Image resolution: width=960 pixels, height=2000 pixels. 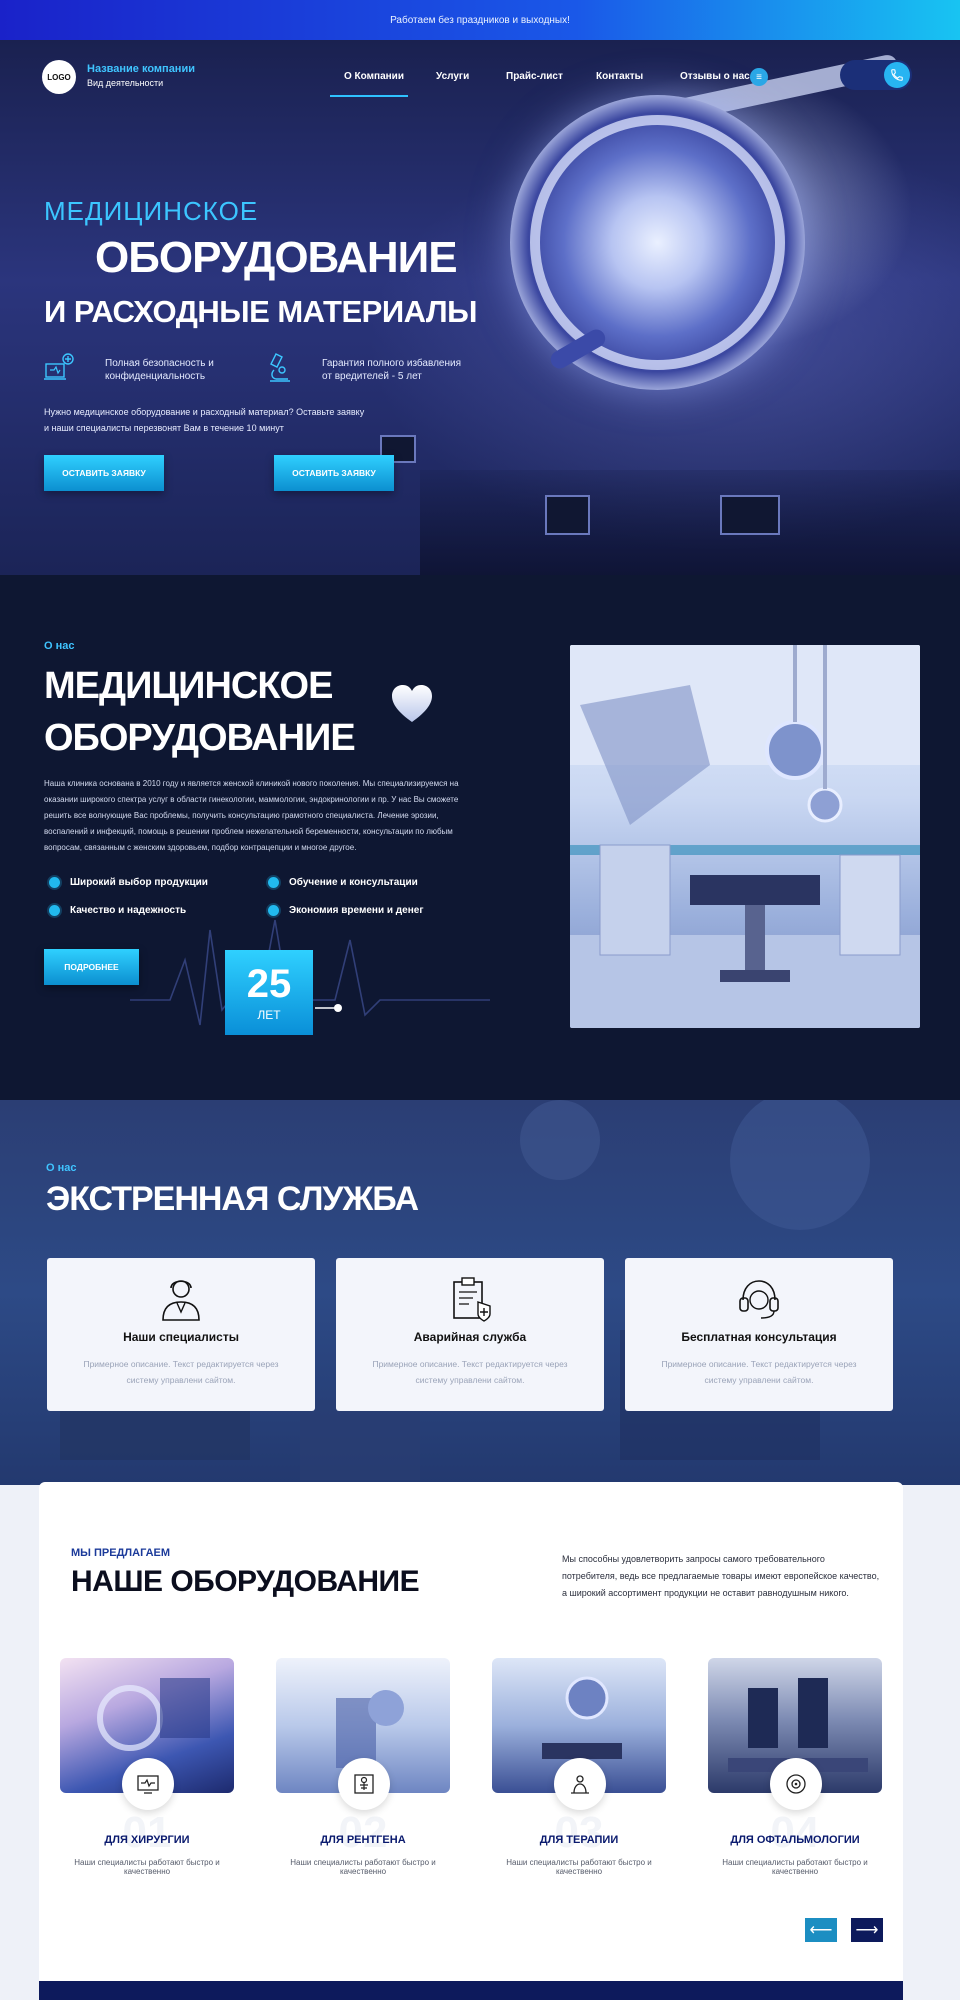 What do you see at coordinates (200, 738) in the screenshot?
I see `about-title-line2: ОБОРУДОВАНИЕ` at bounding box center [200, 738].